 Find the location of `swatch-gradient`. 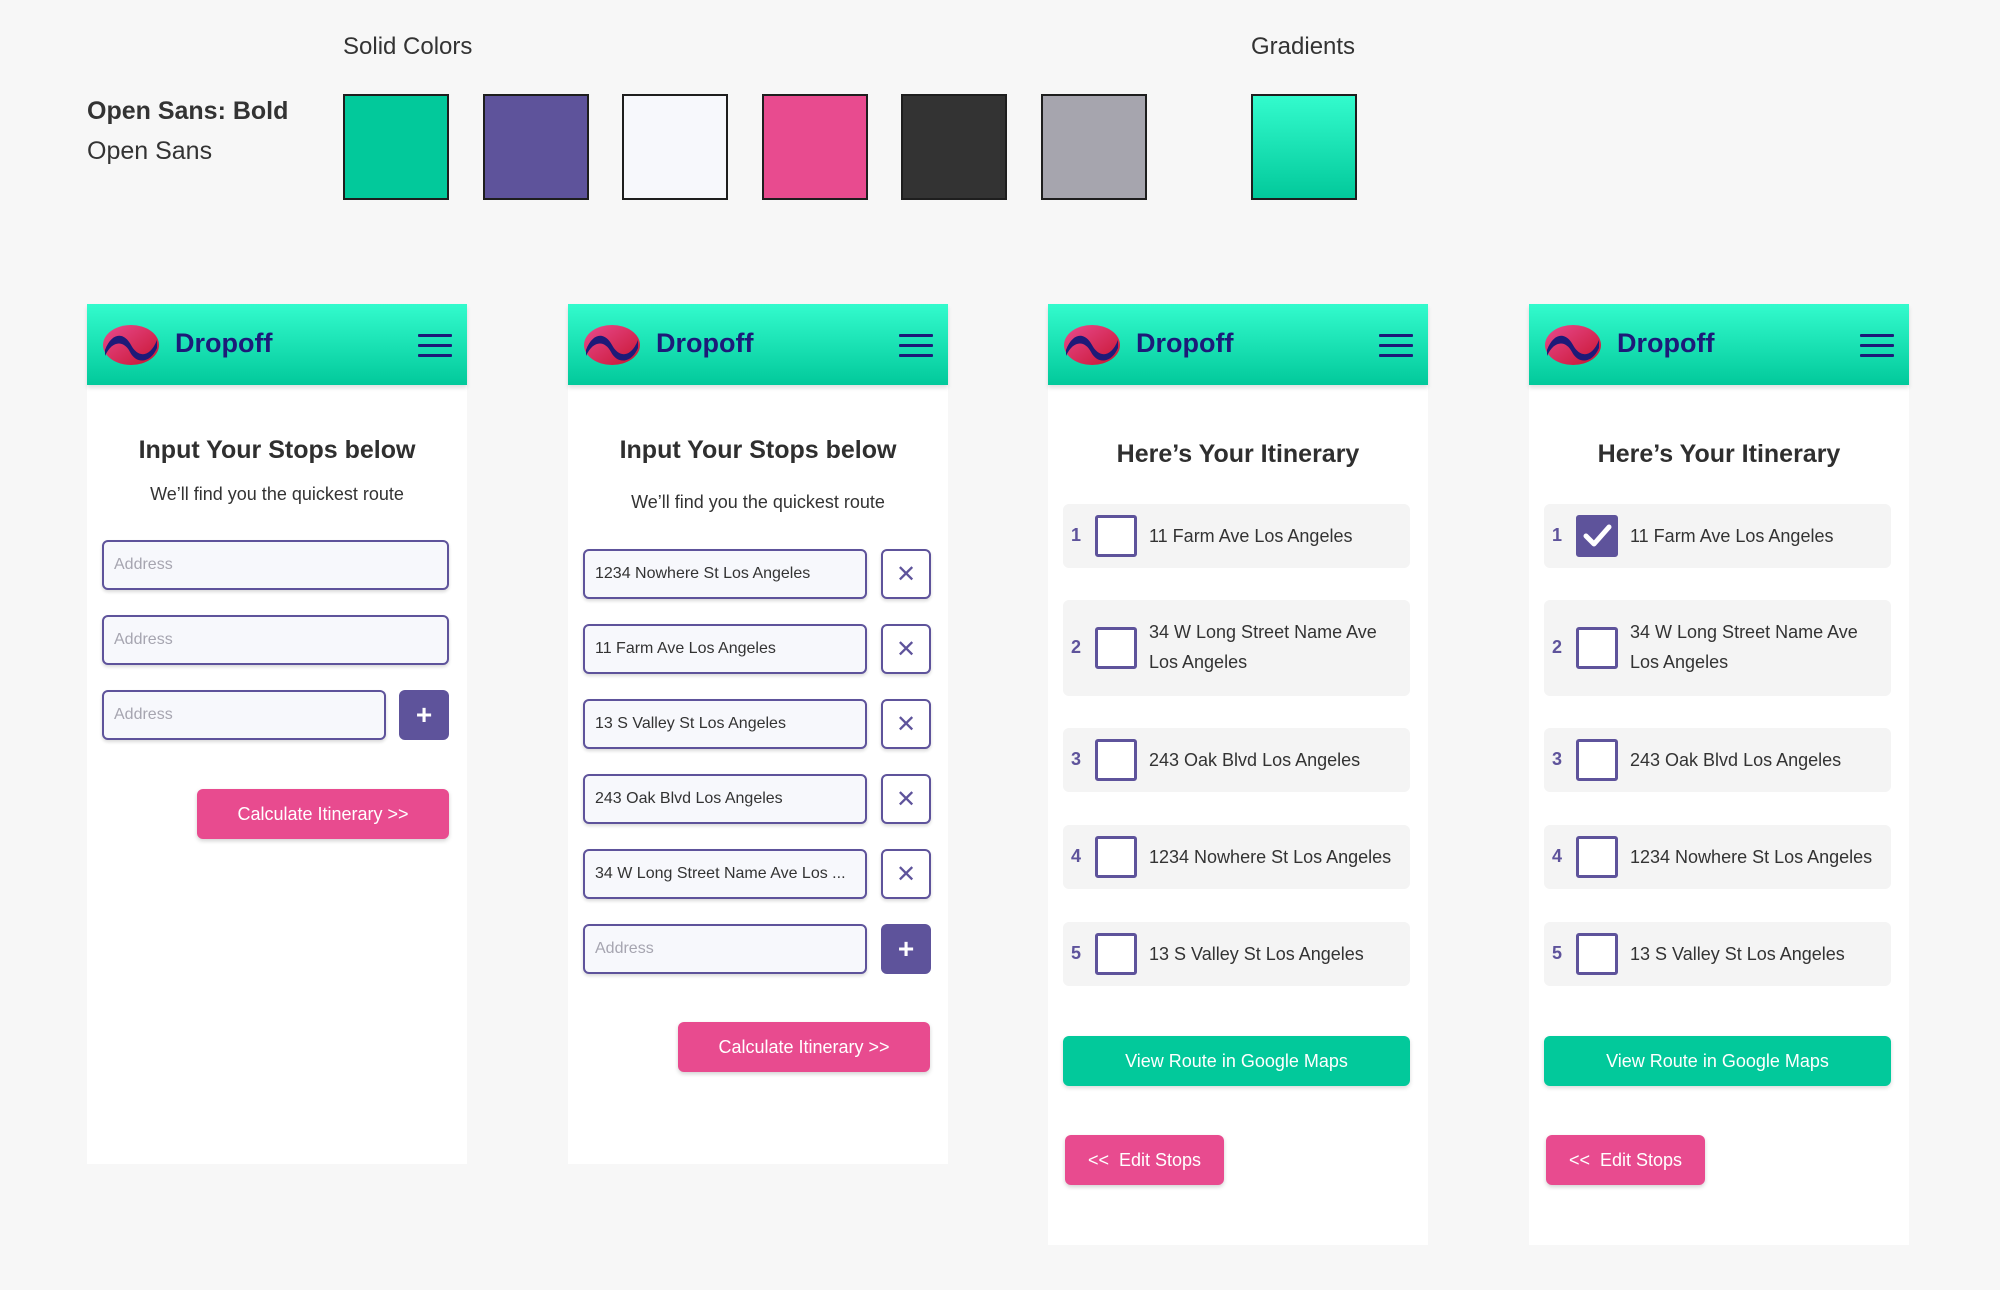

swatch-gradient is located at coordinates (1304, 147).